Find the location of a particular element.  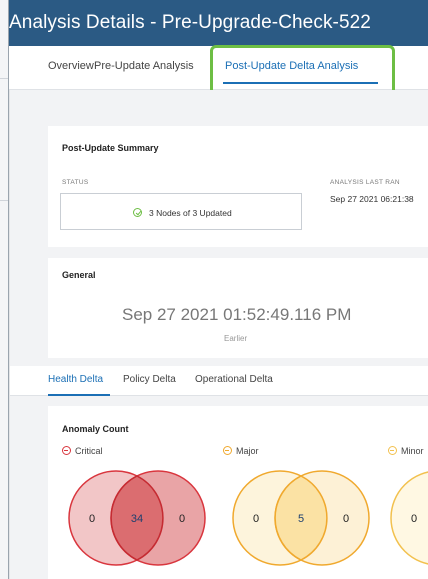

status-label: STATUS is located at coordinates (75, 182).